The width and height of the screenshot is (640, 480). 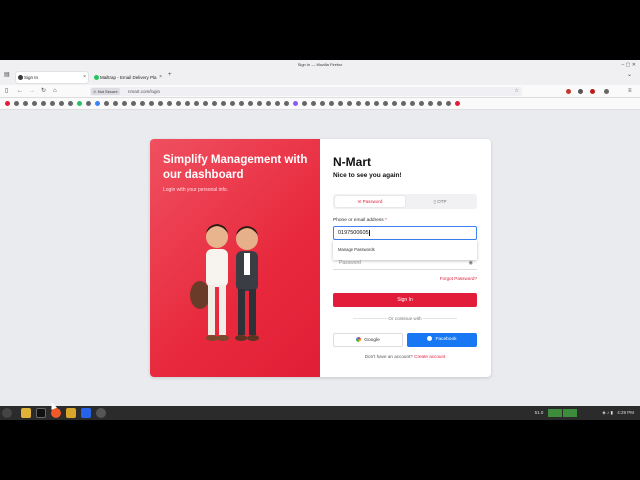 I want to click on whatsapp-bookmark-icon, so click(x=79, y=103).